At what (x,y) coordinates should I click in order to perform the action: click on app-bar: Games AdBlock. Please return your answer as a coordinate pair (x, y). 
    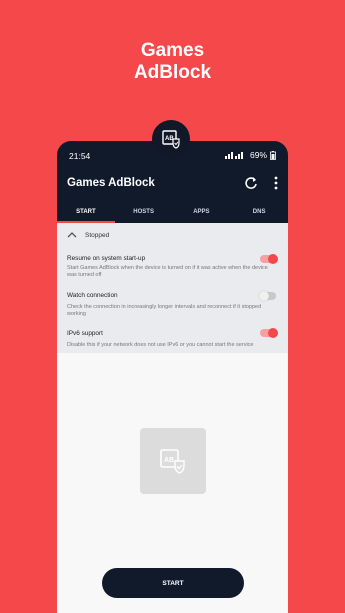
    Looking at the image, I should click on (172, 185).